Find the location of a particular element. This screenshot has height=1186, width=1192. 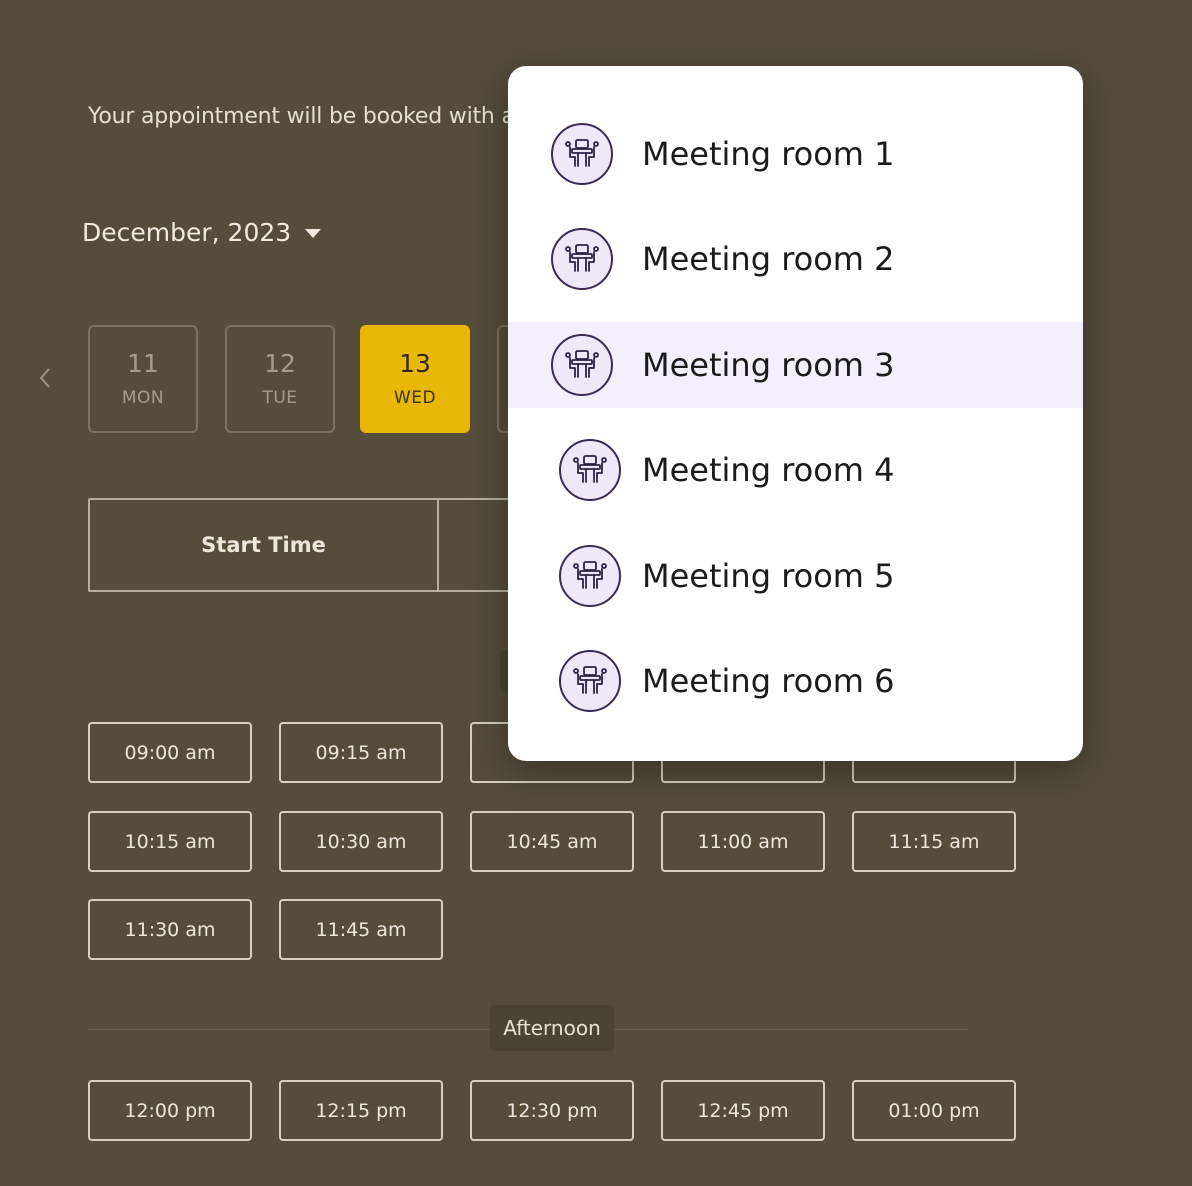

day-11: 11 MON is located at coordinates (143, 379).